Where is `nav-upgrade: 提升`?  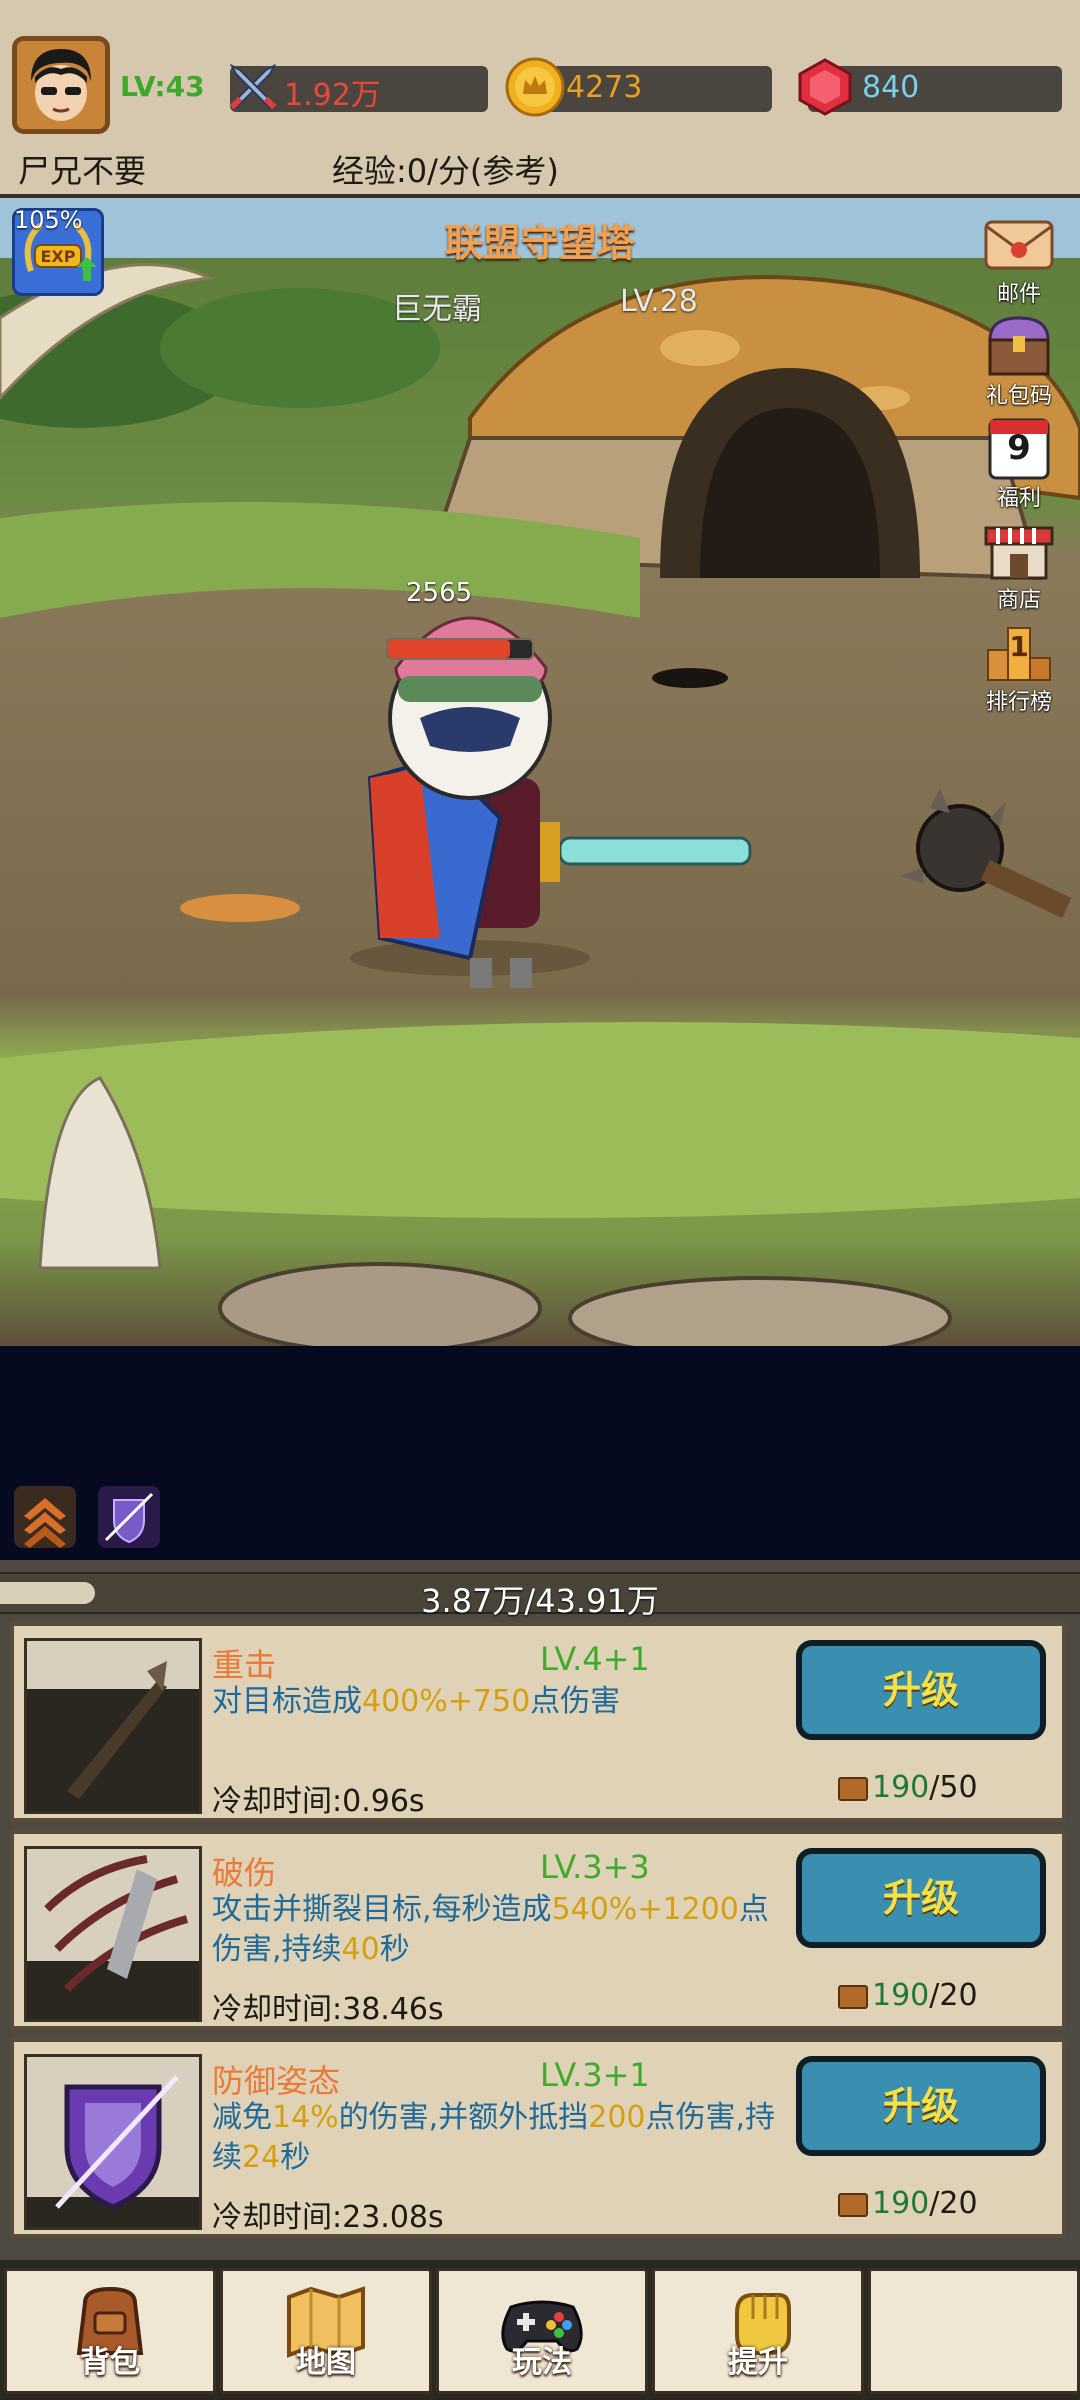
nav-upgrade: 提升 is located at coordinates (758, 2331).